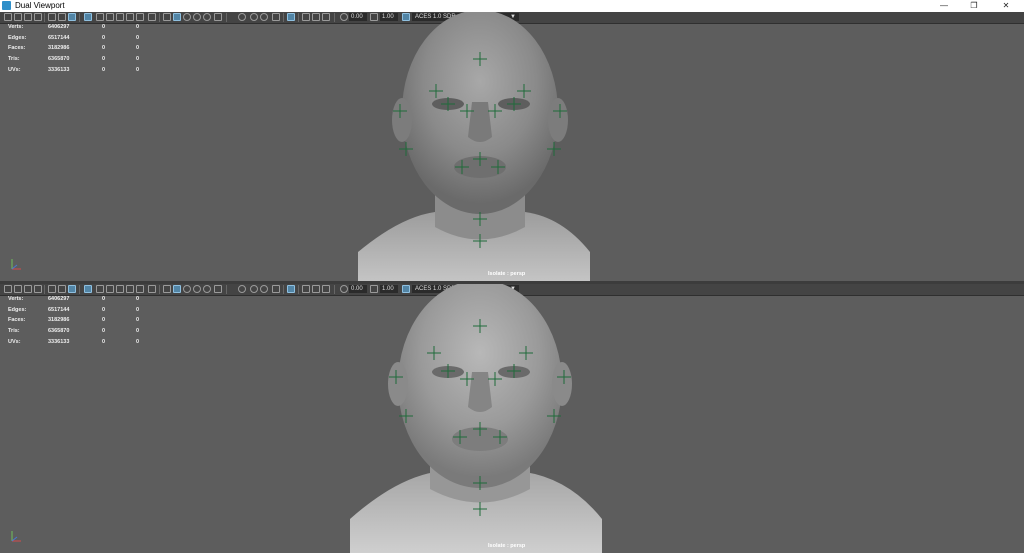 Image resolution: width=1024 pixels, height=553 pixels. I want to click on hud-row-verts: Verts: 6406297 0 0, so click(83, 29).